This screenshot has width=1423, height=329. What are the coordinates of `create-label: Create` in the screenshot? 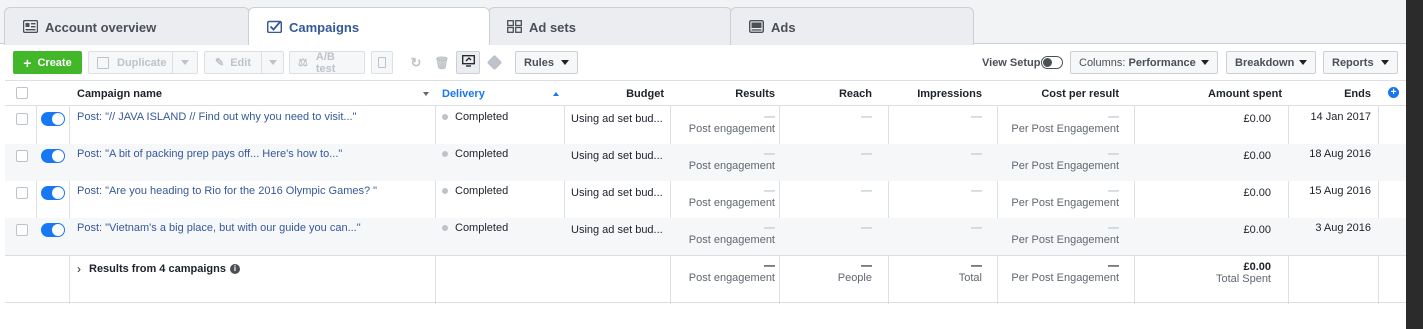 It's located at (54, 62).